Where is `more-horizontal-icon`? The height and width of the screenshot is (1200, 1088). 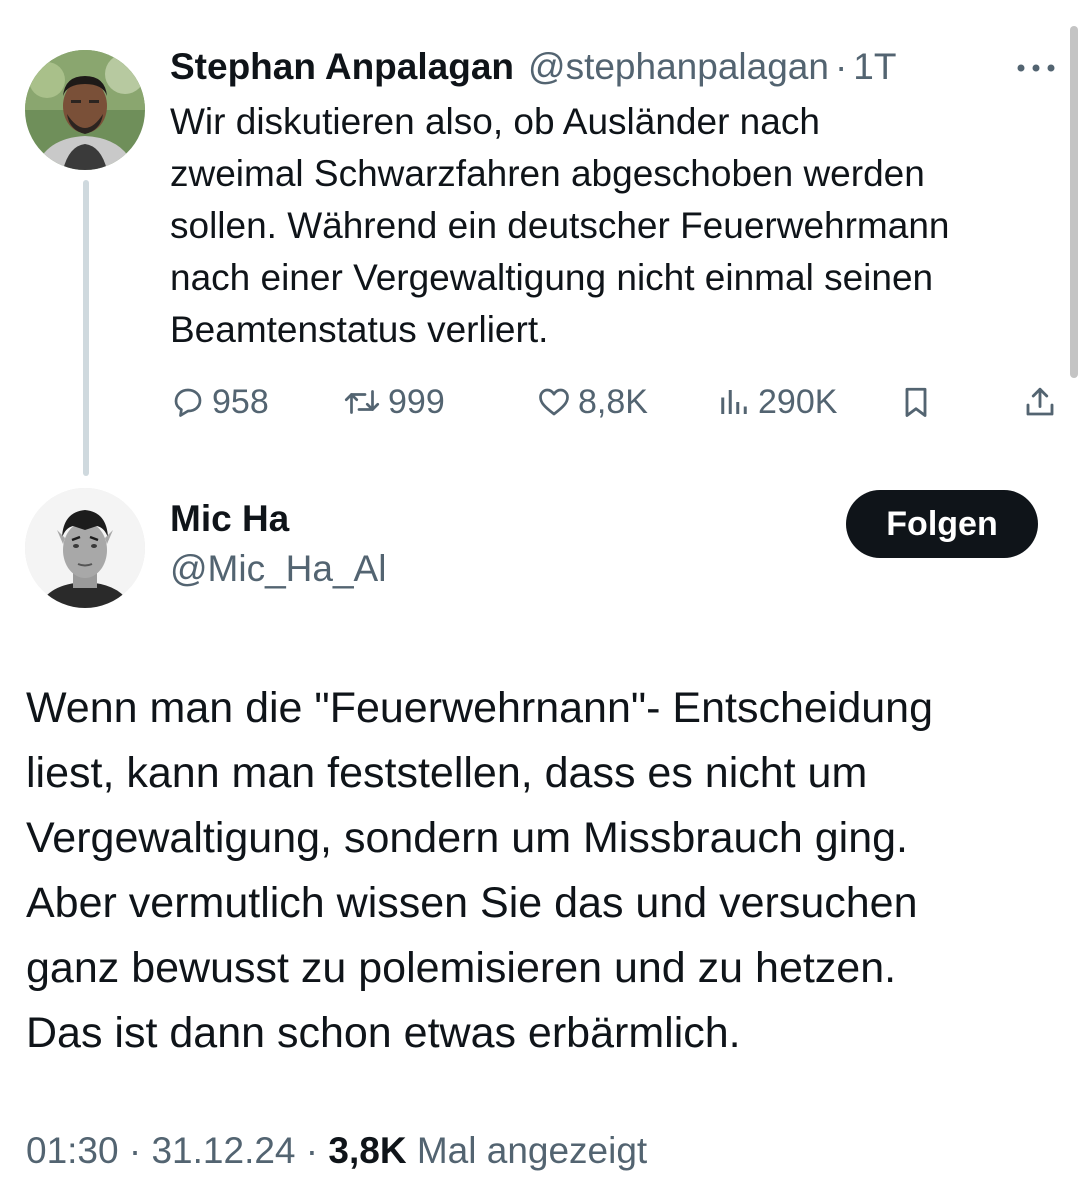
more-horizontal-icon is located at coordinates (1036, 68).